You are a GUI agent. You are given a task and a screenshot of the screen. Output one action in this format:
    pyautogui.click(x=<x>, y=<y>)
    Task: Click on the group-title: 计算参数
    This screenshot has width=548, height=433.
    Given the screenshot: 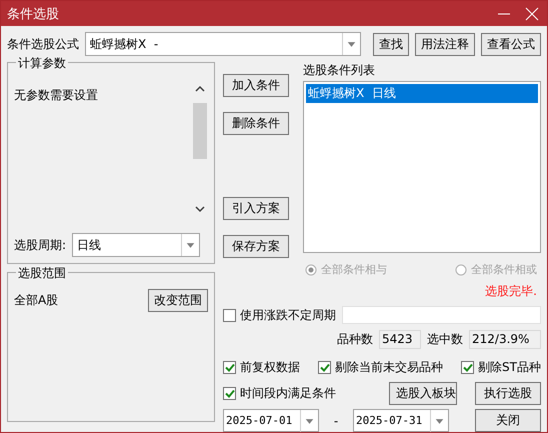 What is the action you would take?
    pyautogui.click(x=42, y=63)
    